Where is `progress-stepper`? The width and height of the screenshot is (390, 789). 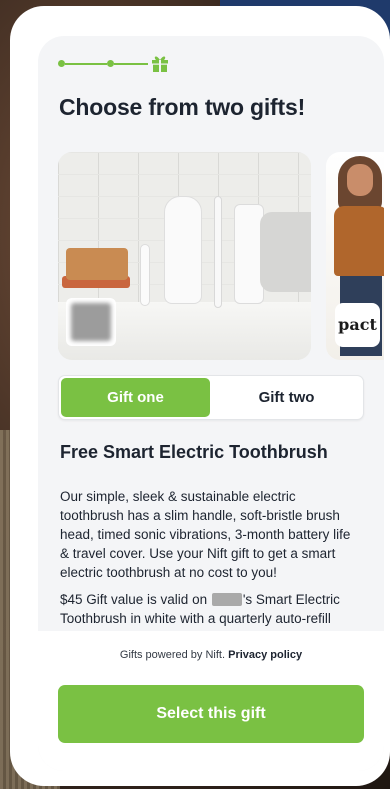 progress-stepper is located at coordinates (118, 64).